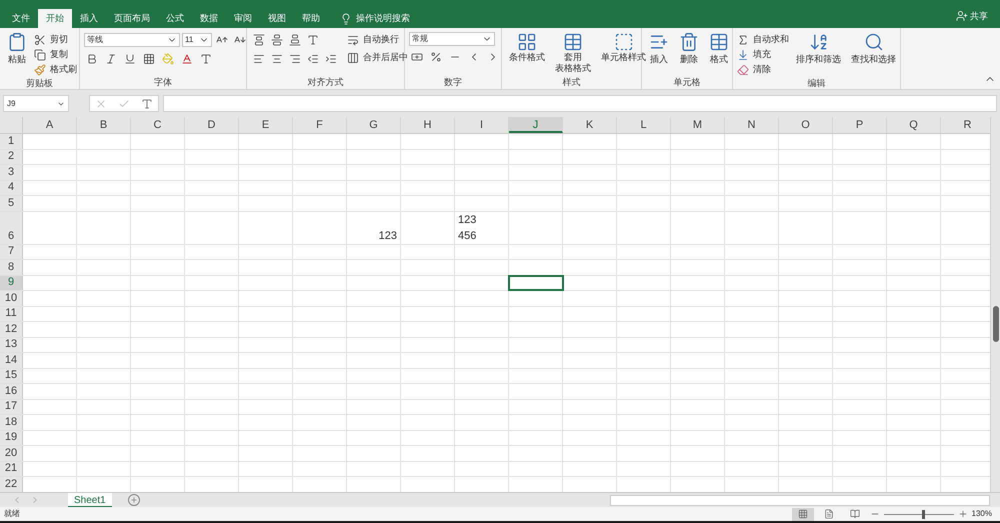 The image size is (1000, 523). What do you see at coordinates (11, 203) in the screenshot?
I see `row-header: 5` at bounding box center [11, 203].